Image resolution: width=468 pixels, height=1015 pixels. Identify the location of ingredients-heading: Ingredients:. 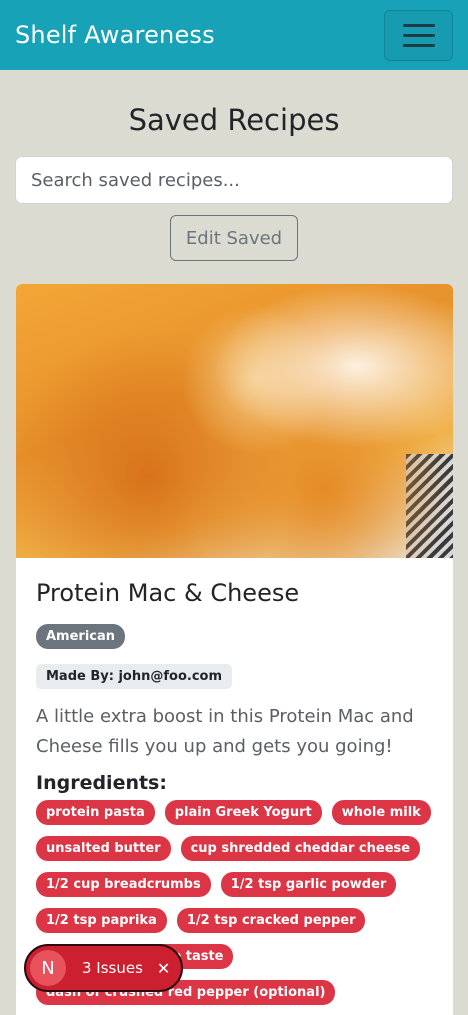
(101, 783).